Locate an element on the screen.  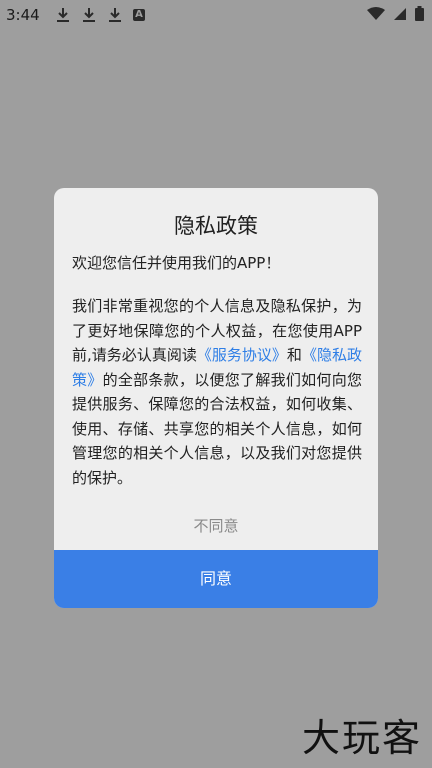
a-notification-icon: A is located at coordinates (139, 15).